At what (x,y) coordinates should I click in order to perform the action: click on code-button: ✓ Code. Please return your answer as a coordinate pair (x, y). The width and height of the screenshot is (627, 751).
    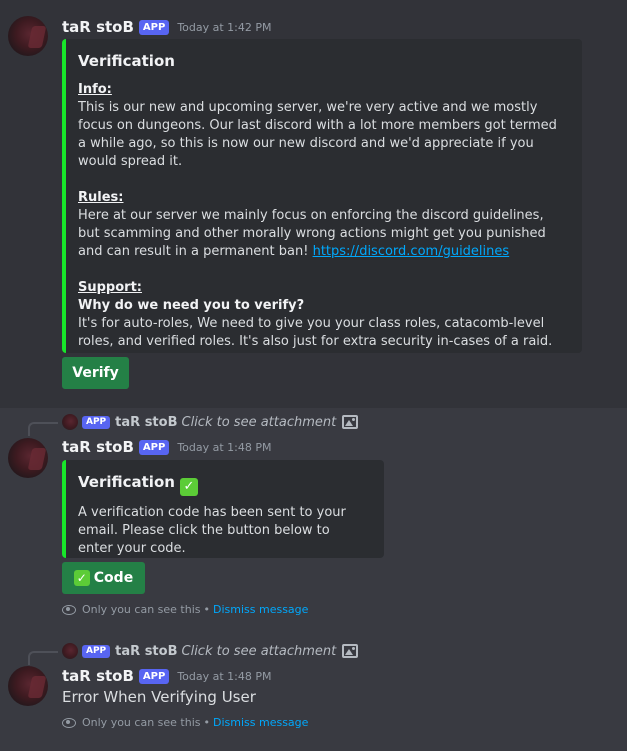
    Looking at the image, I should click on (103, 578).